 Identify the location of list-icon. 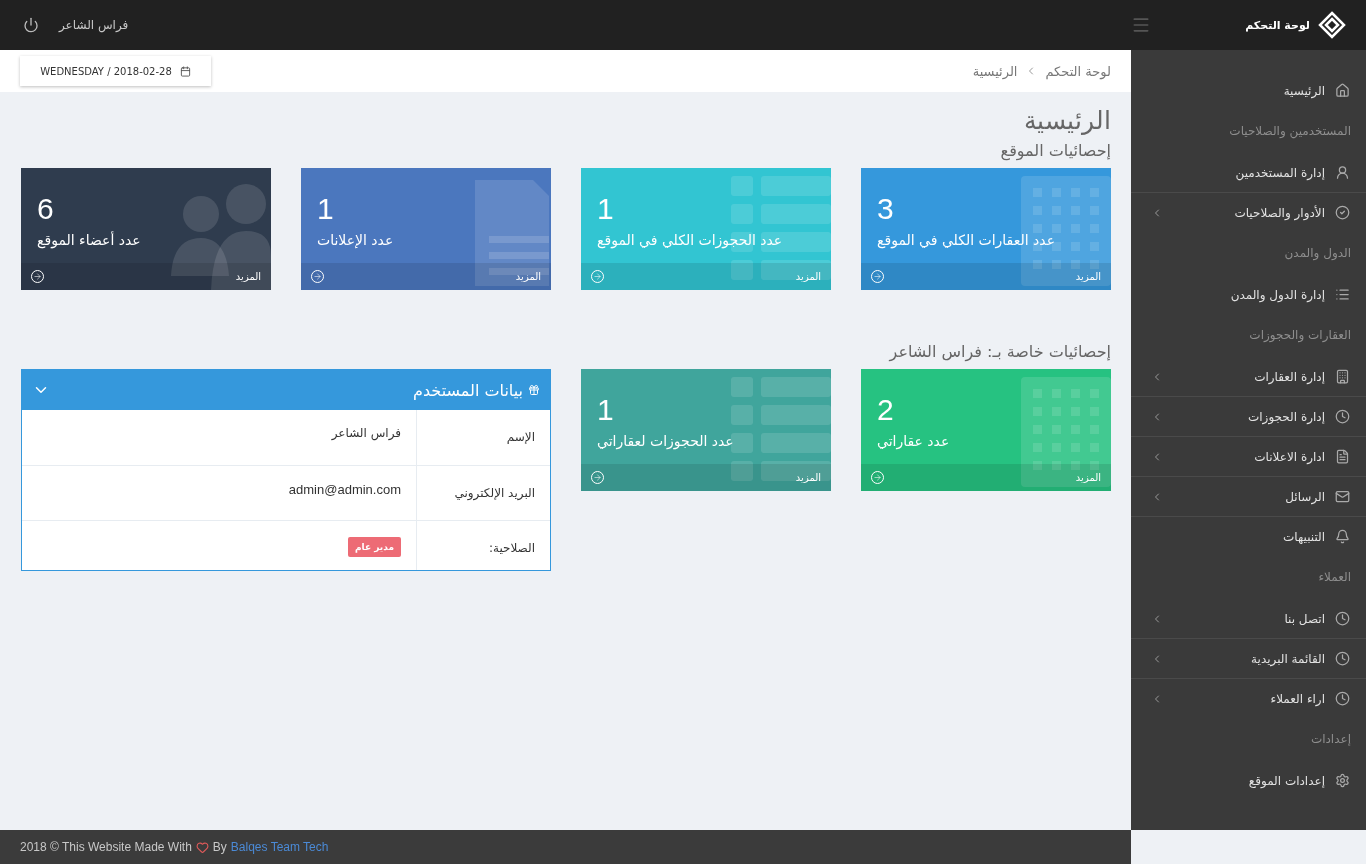
(1342, 294).